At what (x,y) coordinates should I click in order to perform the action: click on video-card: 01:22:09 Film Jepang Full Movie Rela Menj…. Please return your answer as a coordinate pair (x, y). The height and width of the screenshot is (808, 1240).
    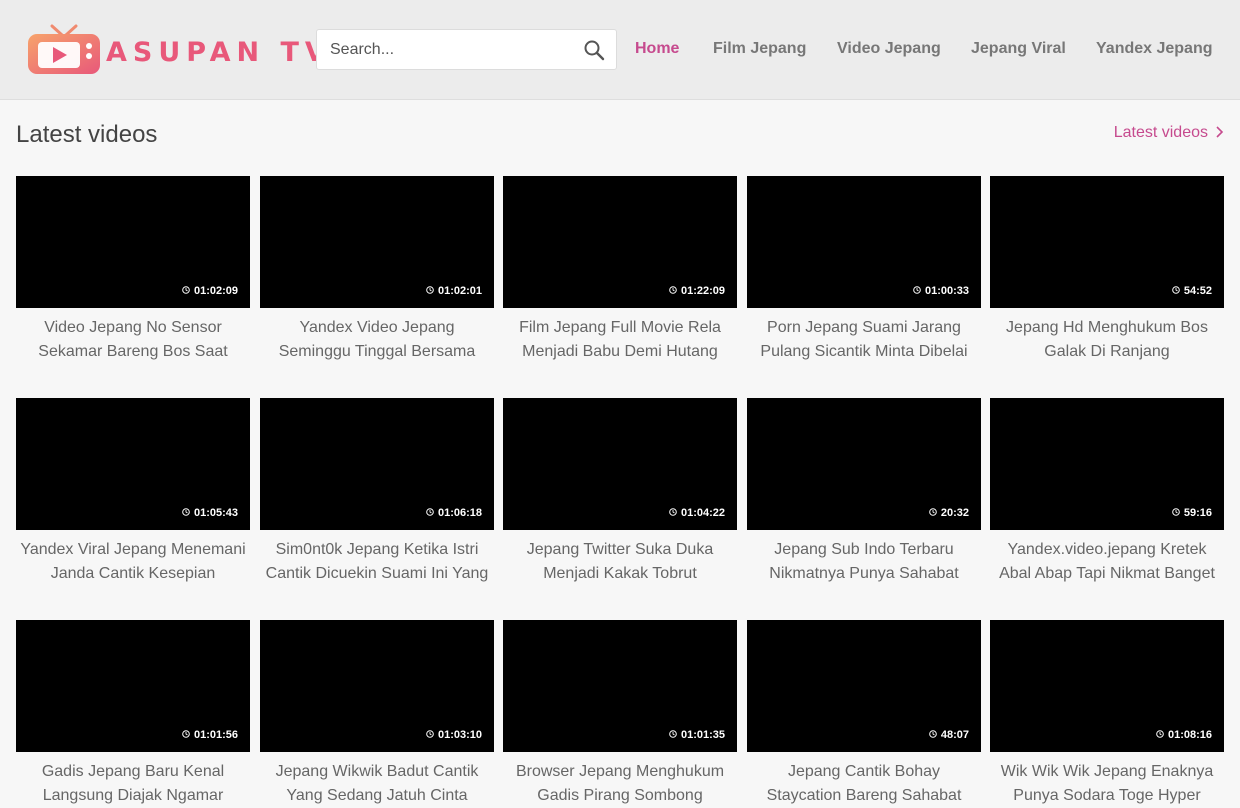
    Looking at the image, I should click on (620, 270).